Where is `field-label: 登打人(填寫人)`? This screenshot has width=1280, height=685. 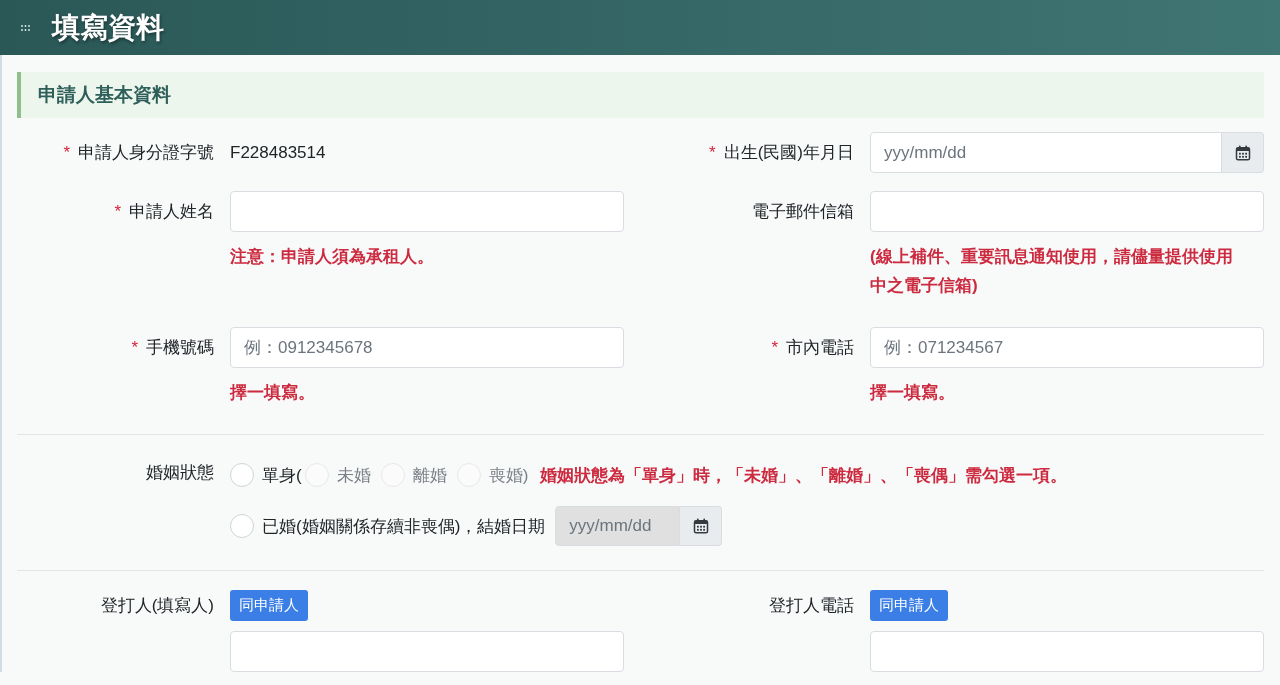
field-label: 登打人(填寫人) is located at coordinates (157, 606).